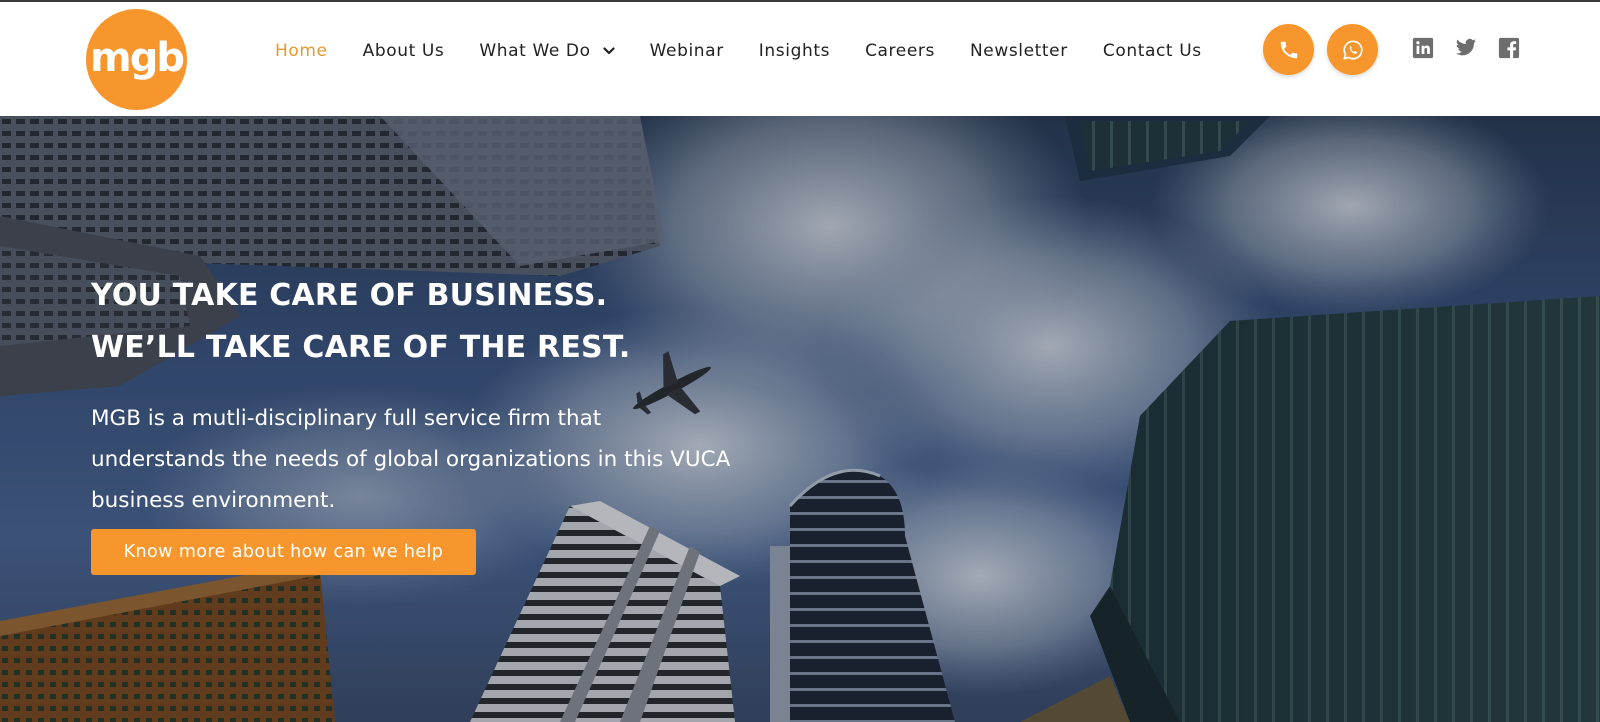  Describe the element at coordinates (900, 51) in the screenshot. I see `nav-careers: Careers` at that location.